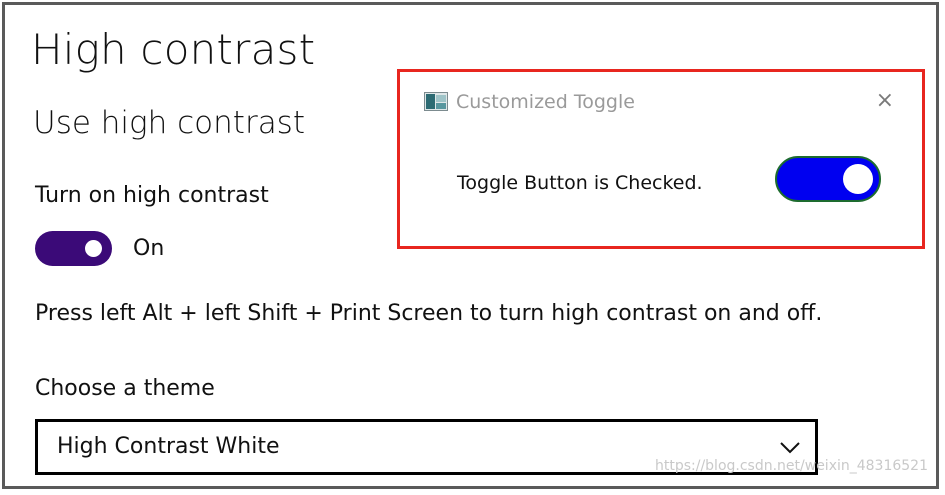 The height and width of the screenshot is (495, 945). Describe the element at coordinates (790, 448) in the screenshot. I see `chevron-down-icon` at that location.